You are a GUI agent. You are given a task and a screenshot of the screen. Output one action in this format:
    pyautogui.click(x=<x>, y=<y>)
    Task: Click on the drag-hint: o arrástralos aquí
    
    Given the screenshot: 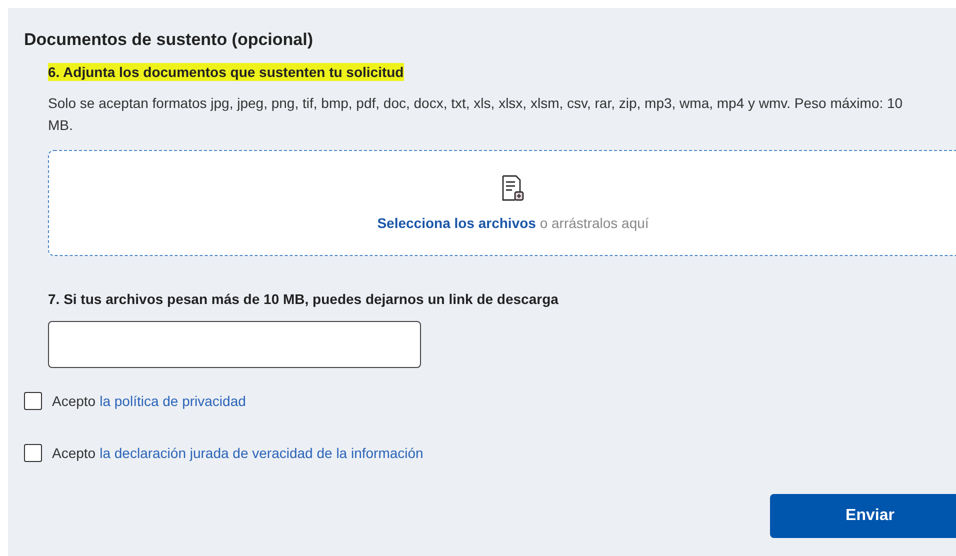 What is the action you would take?
    pyautogui.click(x=594, y=223)
    